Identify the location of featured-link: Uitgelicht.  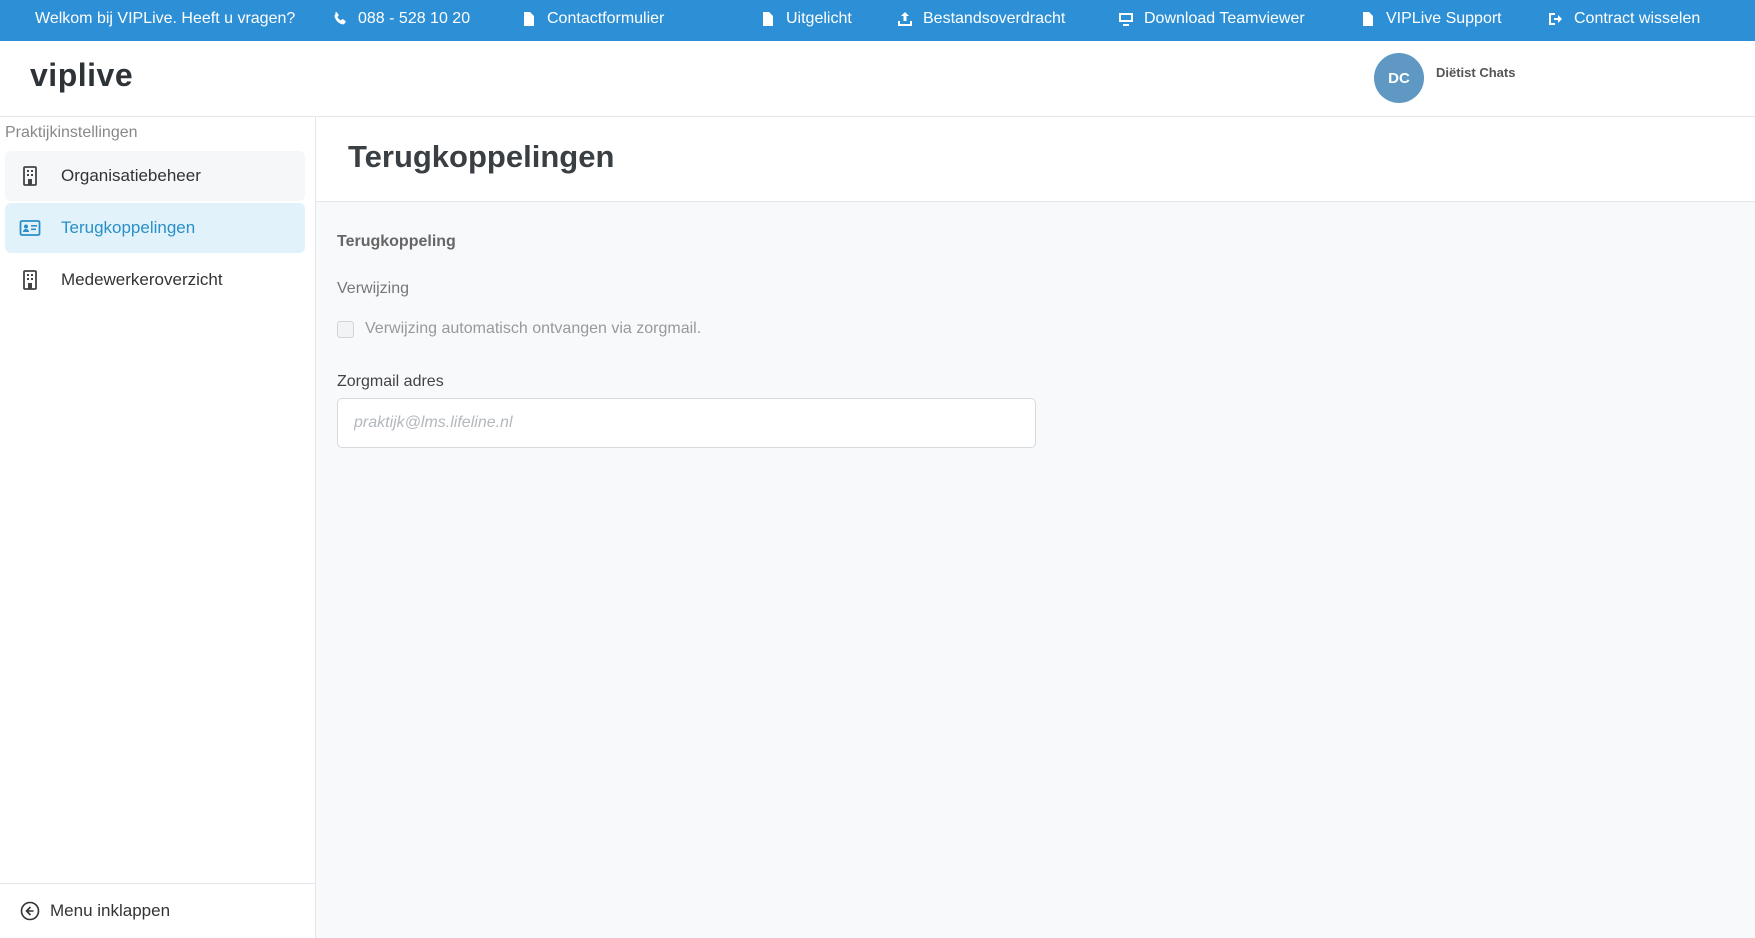
(806, 19).